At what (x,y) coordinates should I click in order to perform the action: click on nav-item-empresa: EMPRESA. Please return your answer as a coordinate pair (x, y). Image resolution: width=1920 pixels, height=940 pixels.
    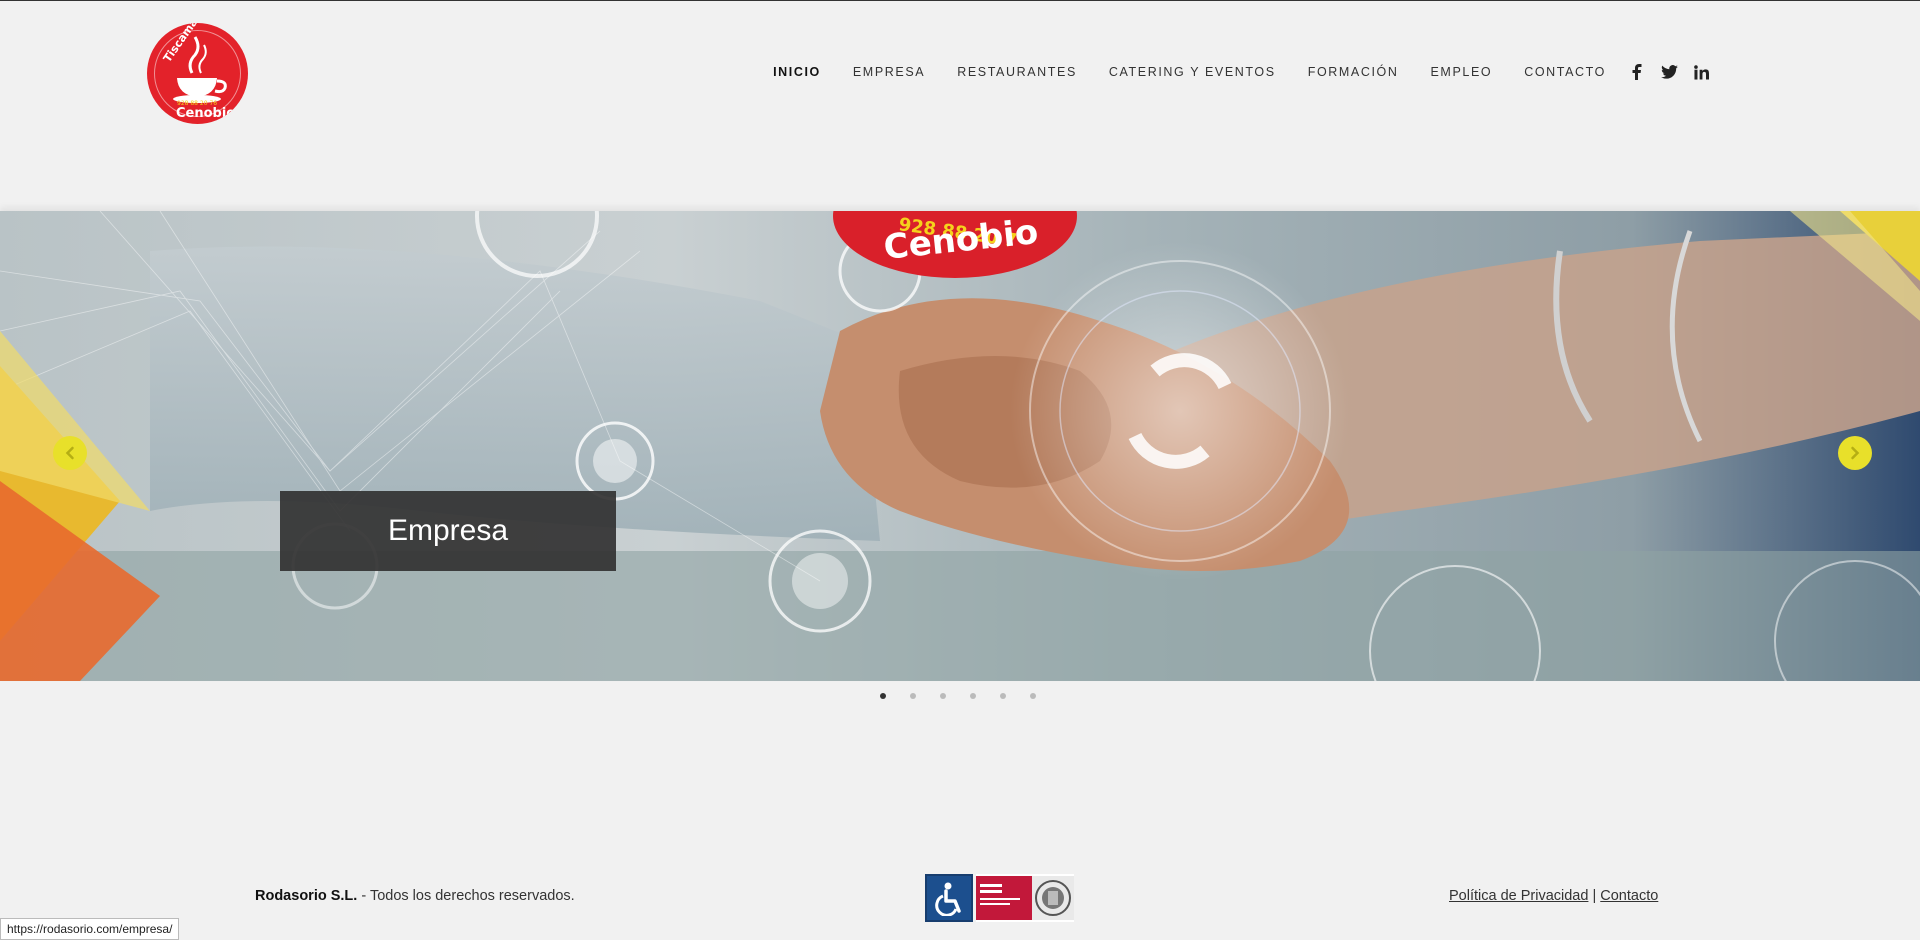
    Looking at the image, I should click on (889, 72).